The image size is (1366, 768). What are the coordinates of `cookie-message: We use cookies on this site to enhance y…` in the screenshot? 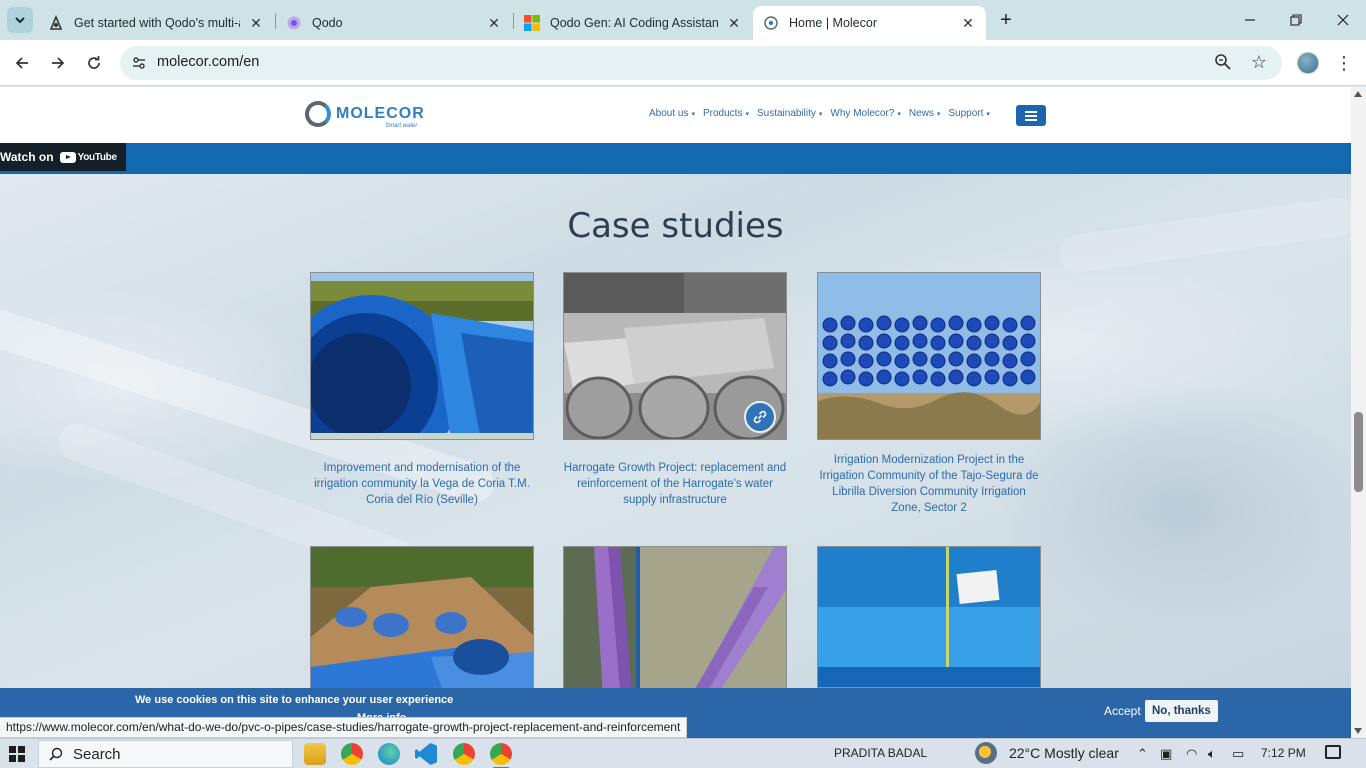 It's located at (294, 700).